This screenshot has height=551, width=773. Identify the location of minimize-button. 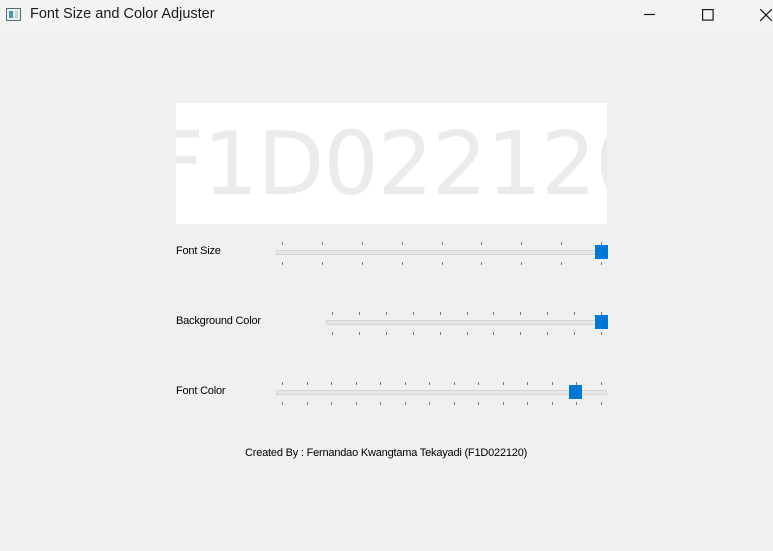
(650, 15).